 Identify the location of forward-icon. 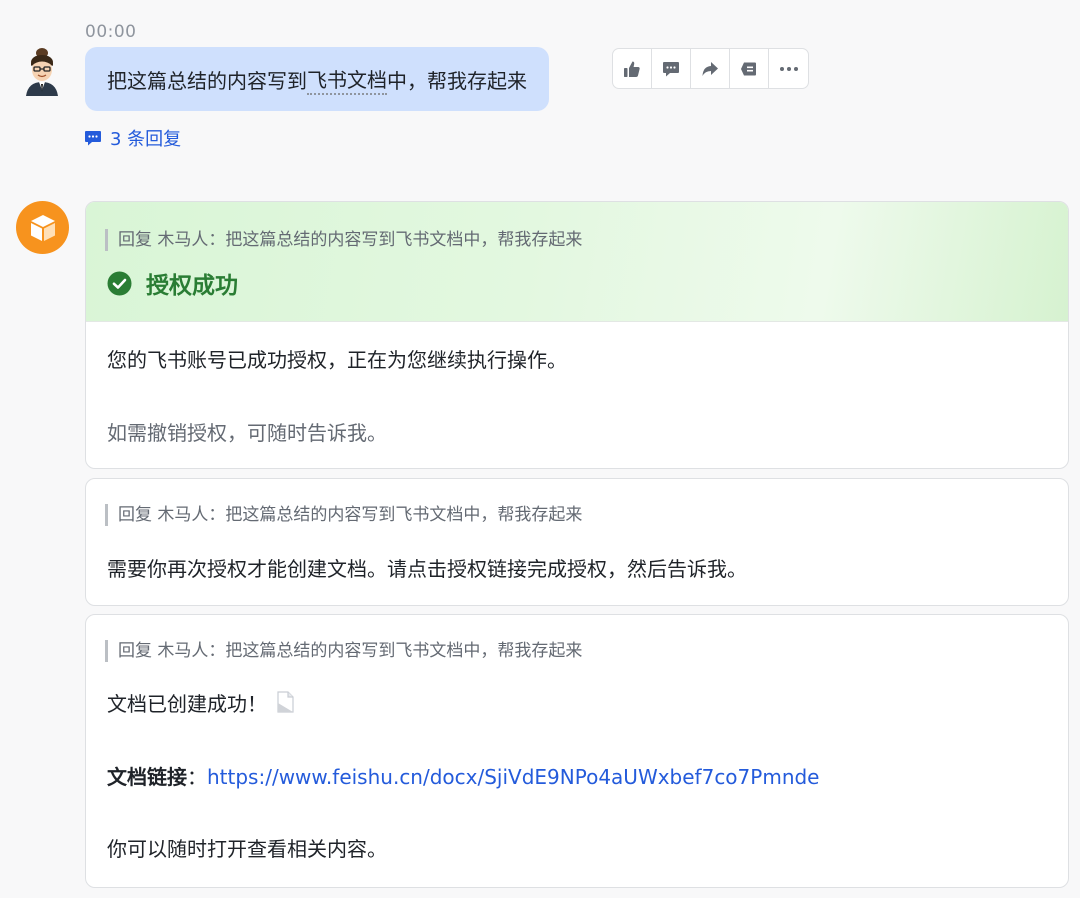
(710, 68).